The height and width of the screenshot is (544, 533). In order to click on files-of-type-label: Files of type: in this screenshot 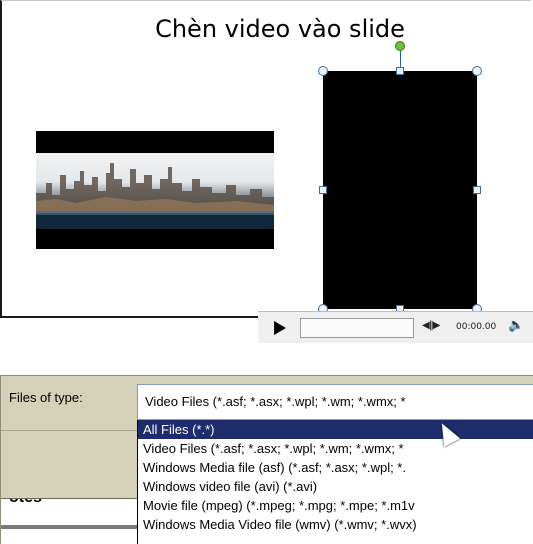, I will do `click(46, 397)`.